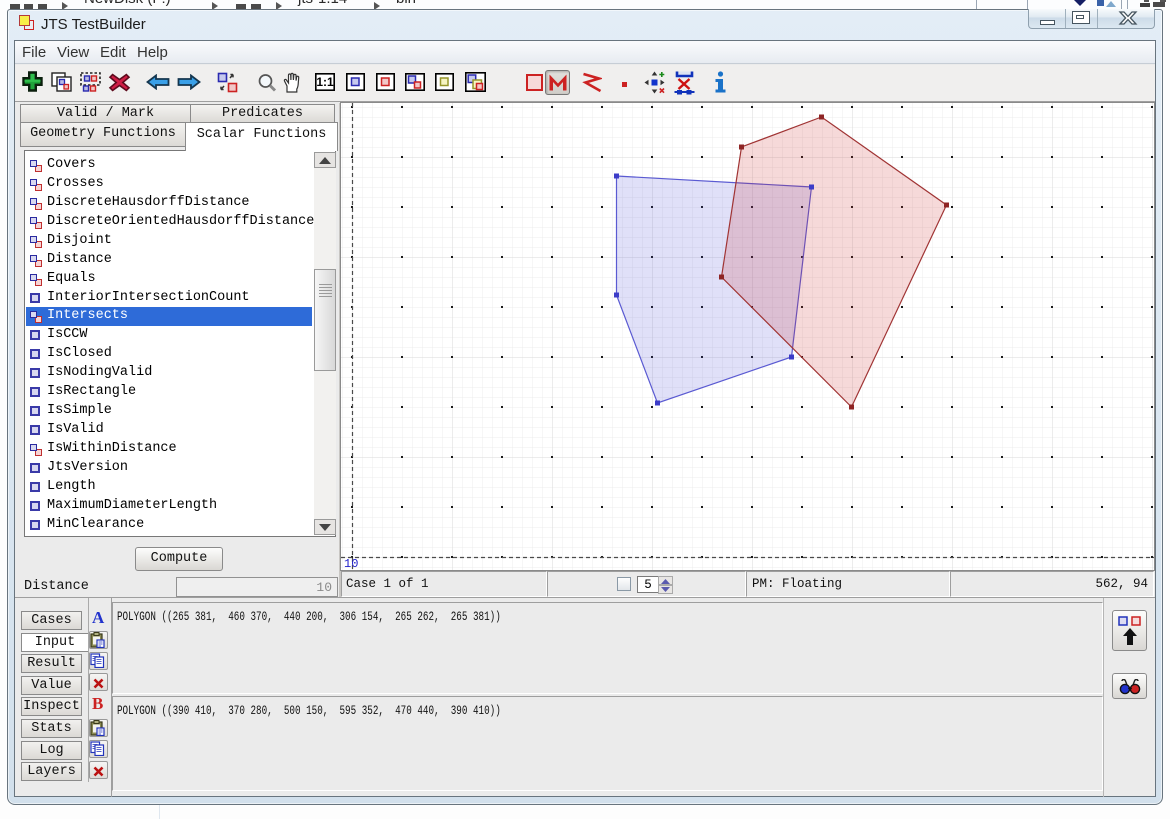  Describe the element at coordinates (351, 563) in the screenshot. I see `svg-text: 10` at that location.